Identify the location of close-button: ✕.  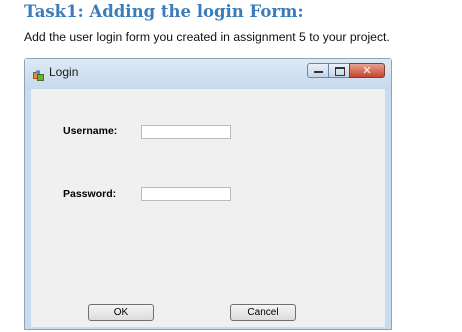
(367, 70).